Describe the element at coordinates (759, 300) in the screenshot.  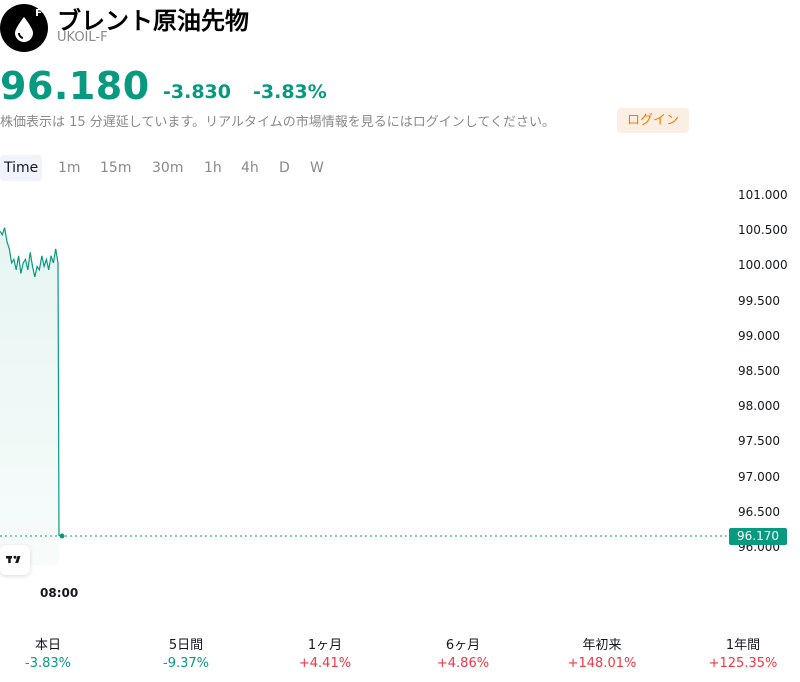
I see `y-tick-label: 99.500` at that location.